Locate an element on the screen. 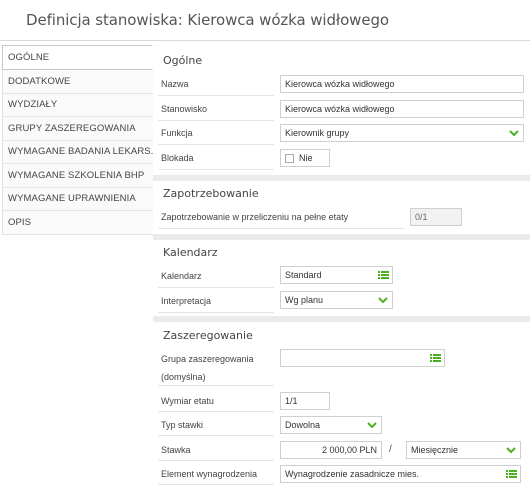 The image size is (530, 492). sidebar-item-grupy-zaszeregowania: GRUPY ZASZEREGOWANIA is located at coordinates (77, 129).